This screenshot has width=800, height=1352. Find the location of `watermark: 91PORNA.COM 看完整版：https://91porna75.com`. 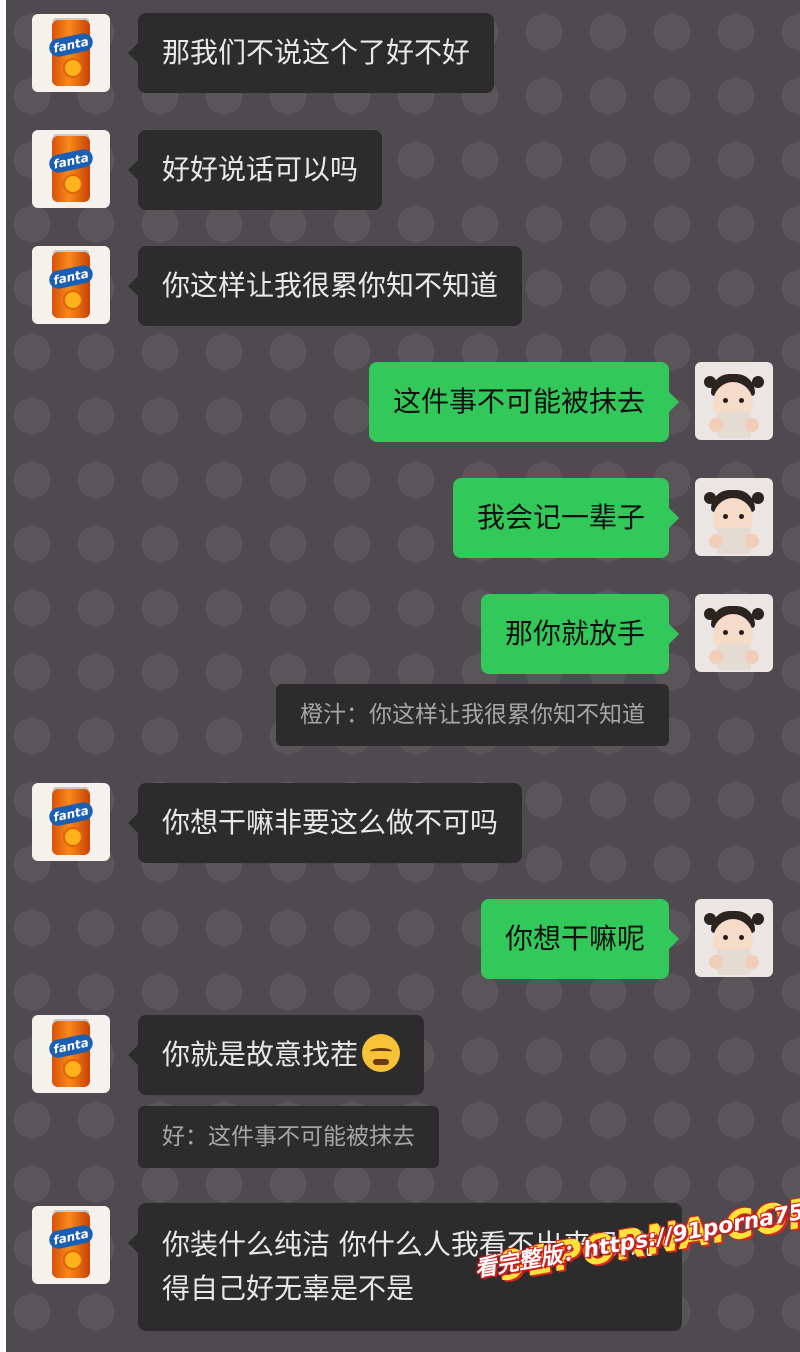

watermark: 91PORNA.COM 看完整版：https://91porna75.com is located at coordinates (636, 1260).